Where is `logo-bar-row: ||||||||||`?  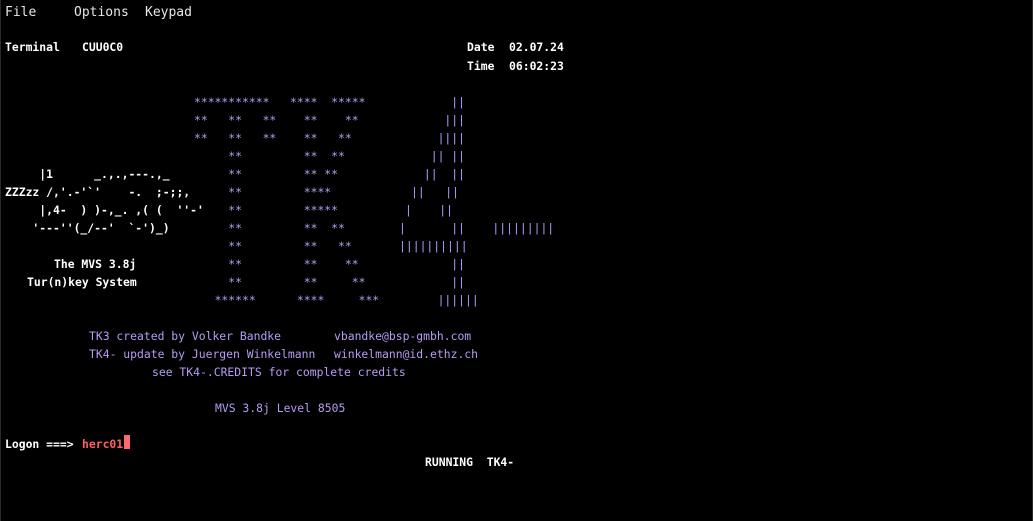
logo-bar-row: |||||||||| is located at coordinates (433, 246).